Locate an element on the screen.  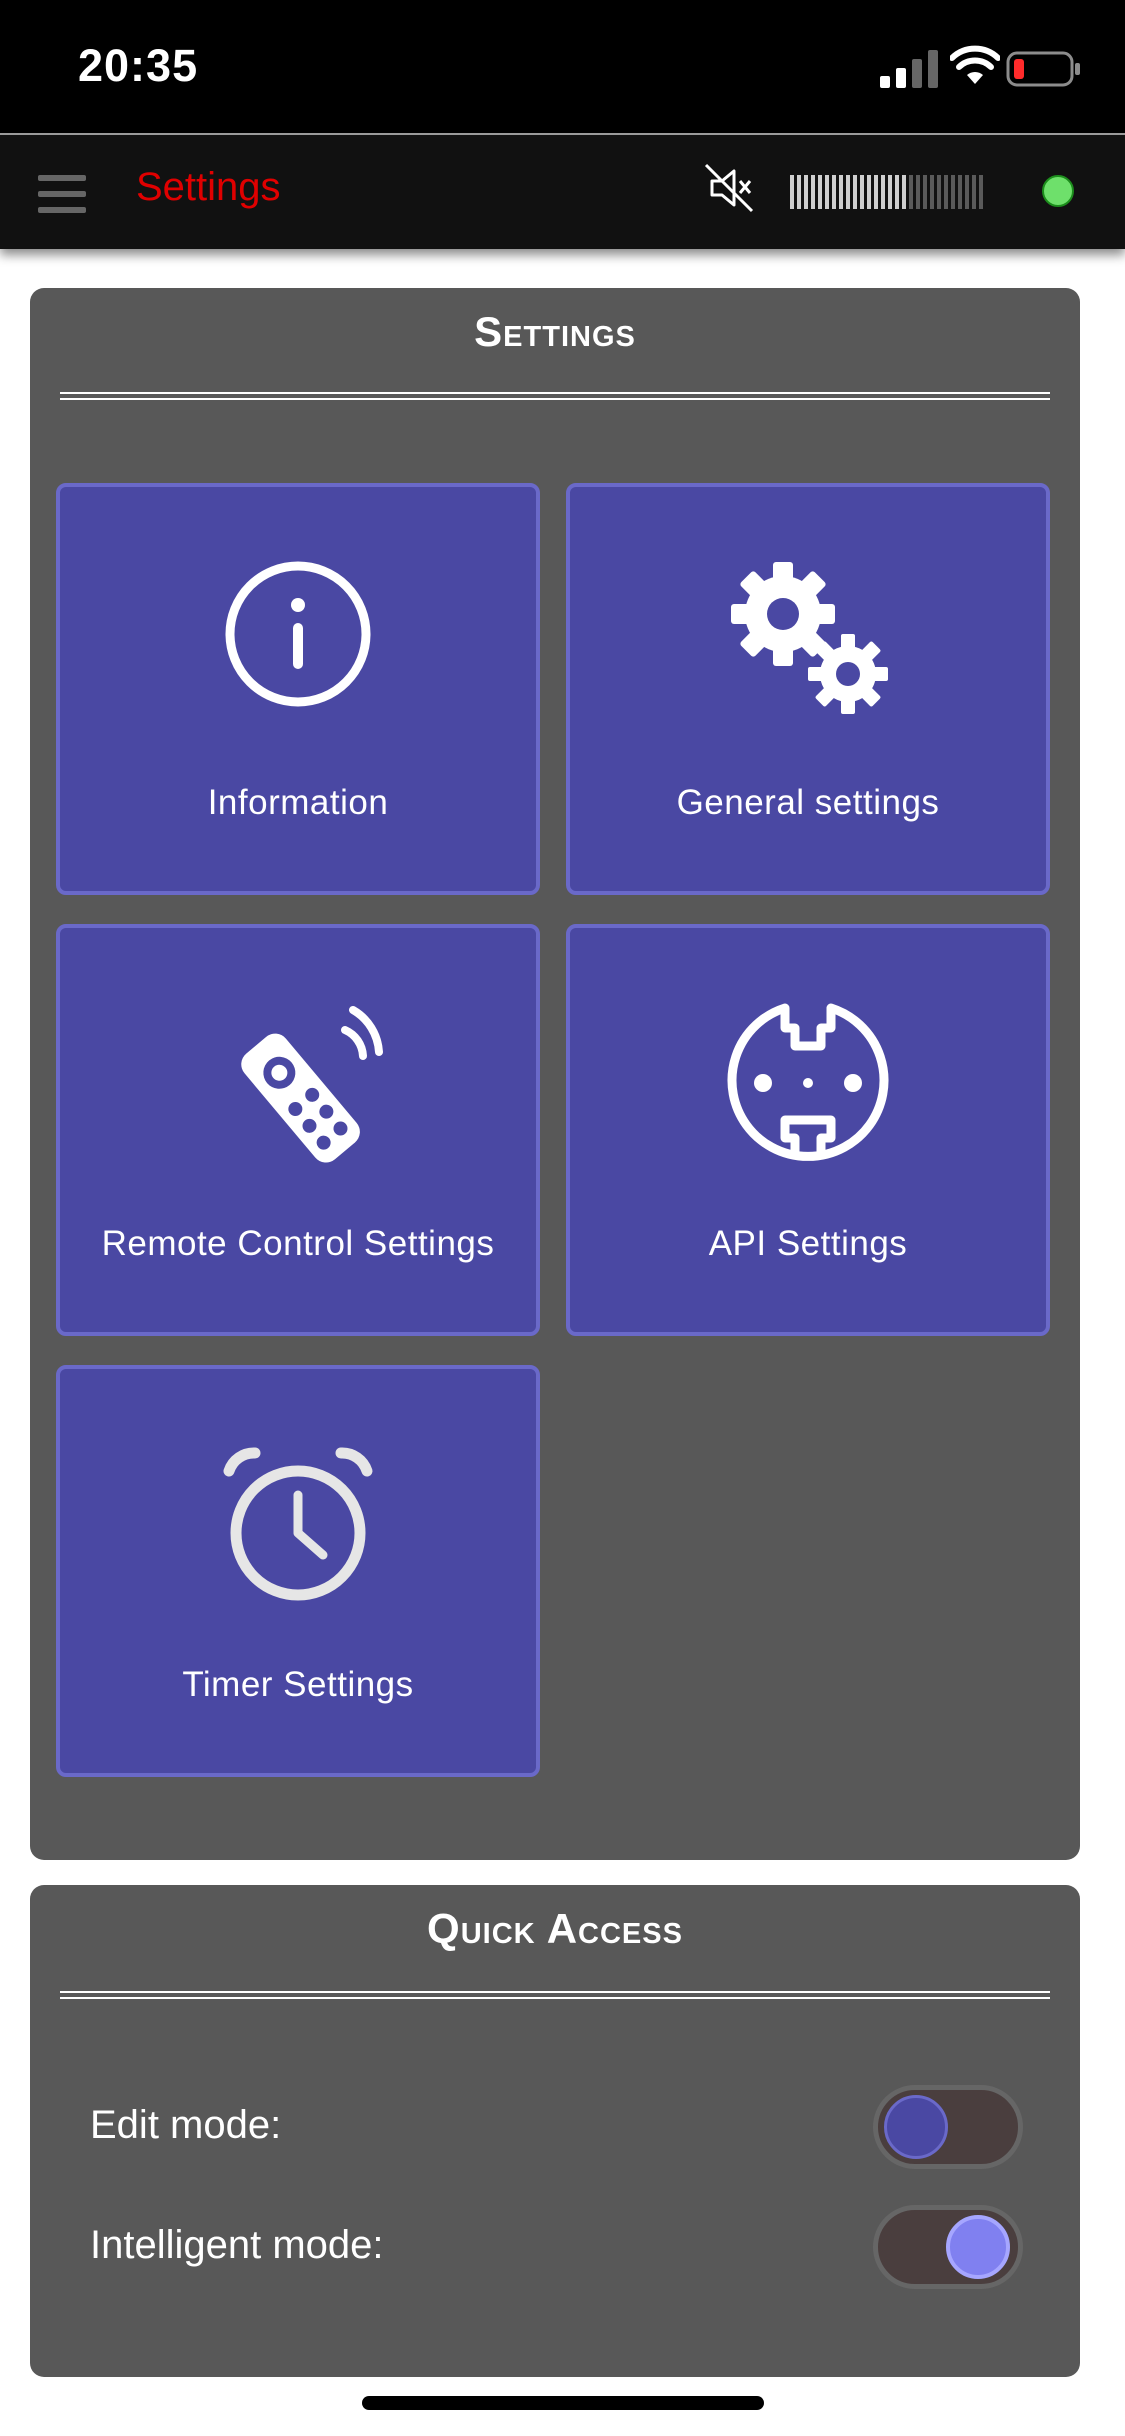
app-bar: Settings is located at coordinates (562, 191).